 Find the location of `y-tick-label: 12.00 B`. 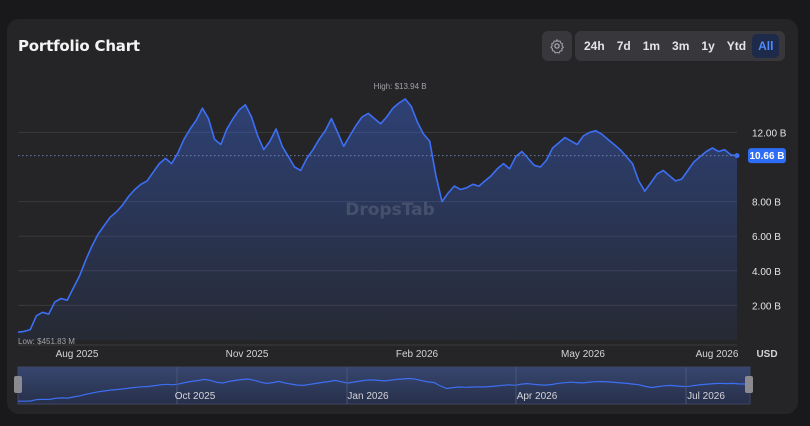

y-tick-label: 12.00 B is located at coordinates (769, 133).